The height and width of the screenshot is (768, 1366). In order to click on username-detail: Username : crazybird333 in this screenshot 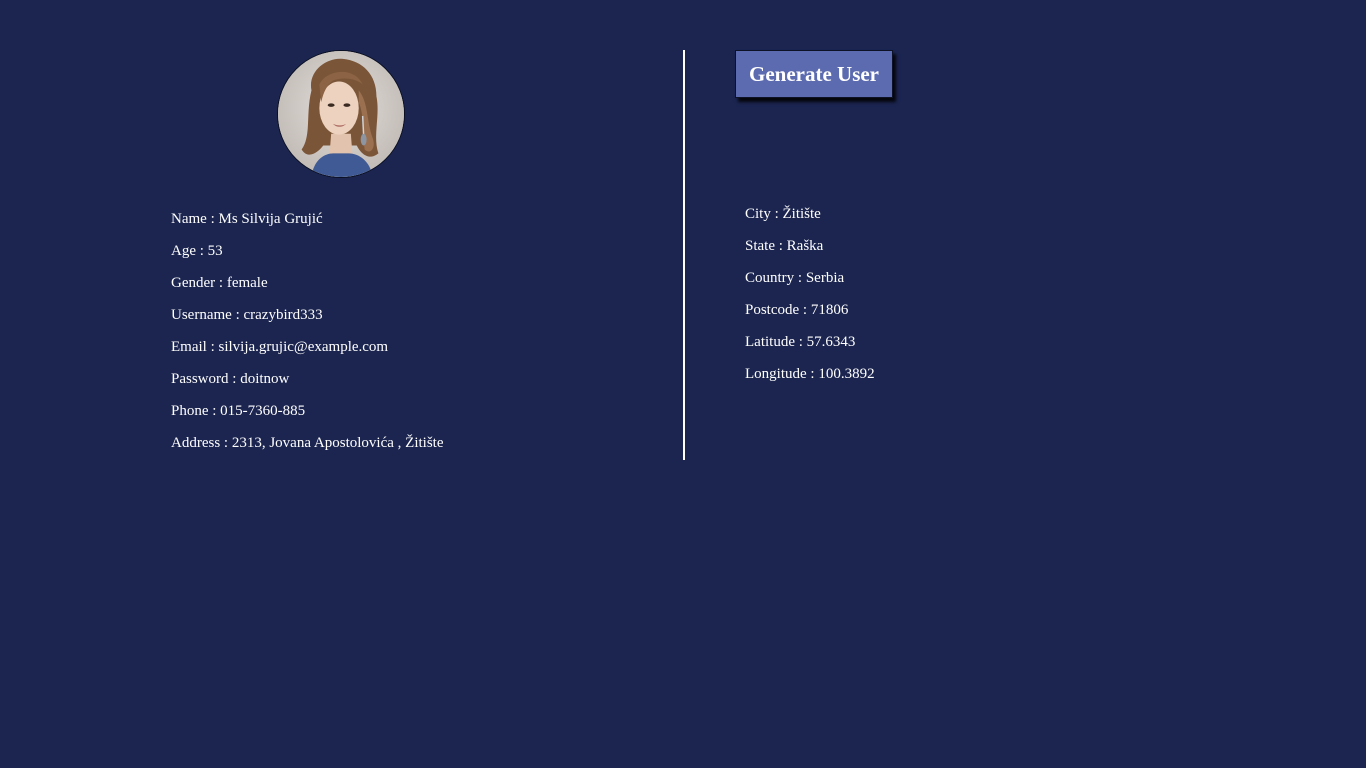, I will do `click(247, 315)`.